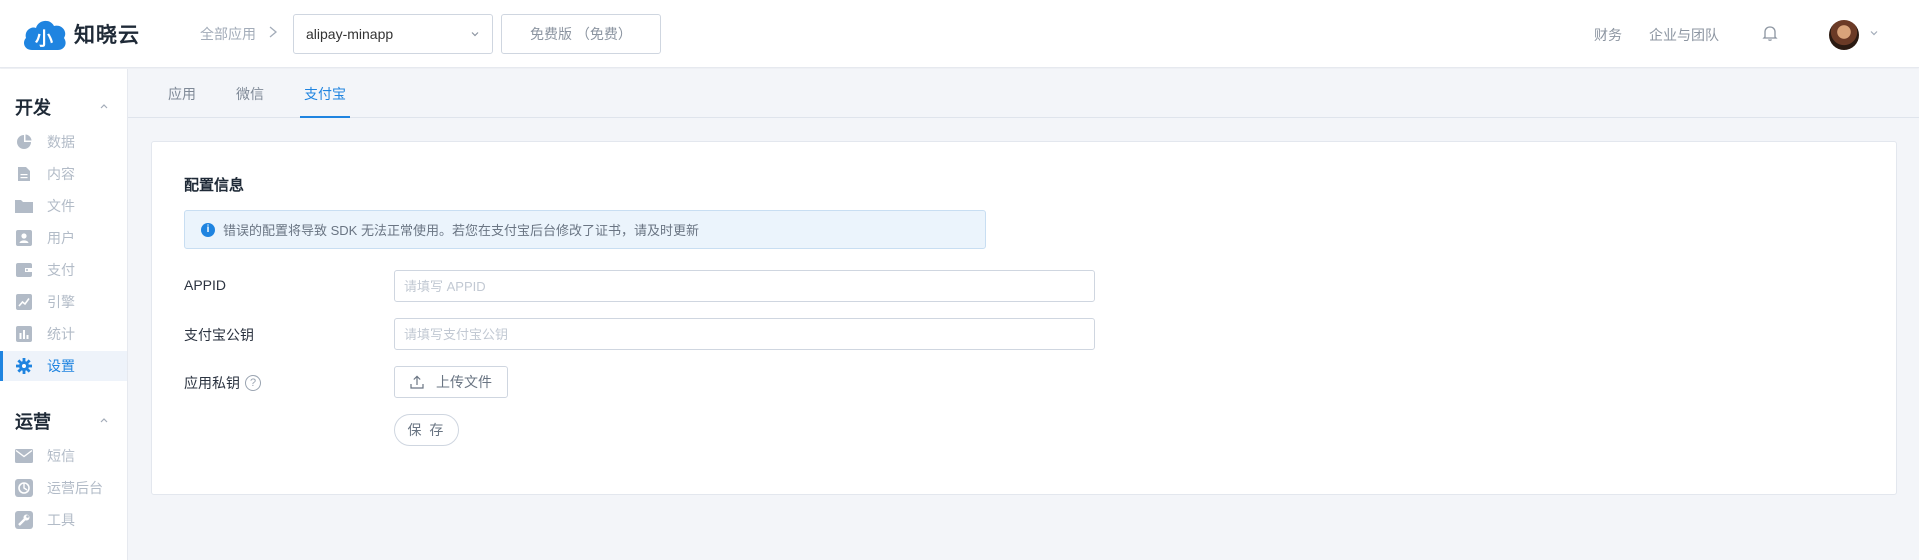 The width and height of the screenshot is (1919, 560). What do you see at coordinates (417, 382) in the screenshot?
I see `upload-icon` at bounding box center [417, 382].